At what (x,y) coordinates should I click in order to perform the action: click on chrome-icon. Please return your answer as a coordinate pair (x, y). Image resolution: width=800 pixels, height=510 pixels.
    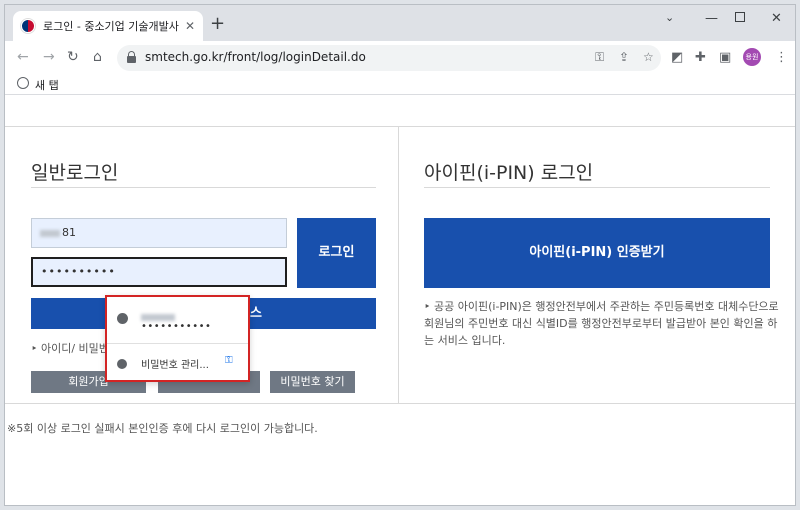
    Looking at the image, I should click on (122, 364).